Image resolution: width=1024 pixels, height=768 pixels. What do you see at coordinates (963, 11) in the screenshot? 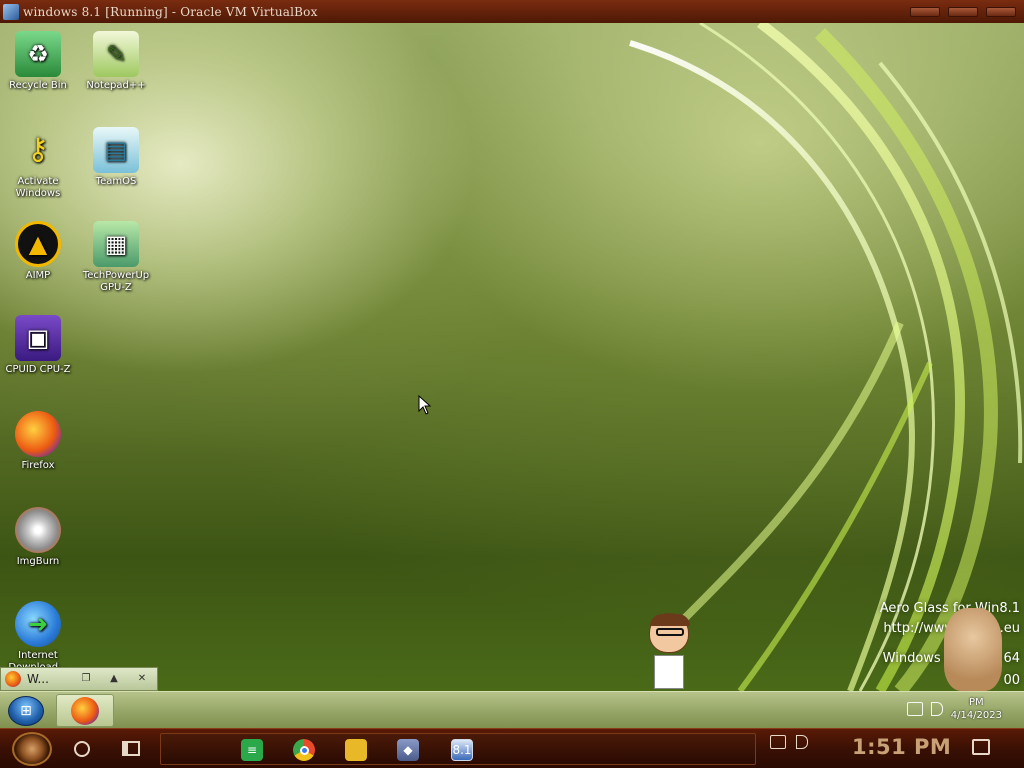
I see `restore-button` at bounding box center [963, 11].